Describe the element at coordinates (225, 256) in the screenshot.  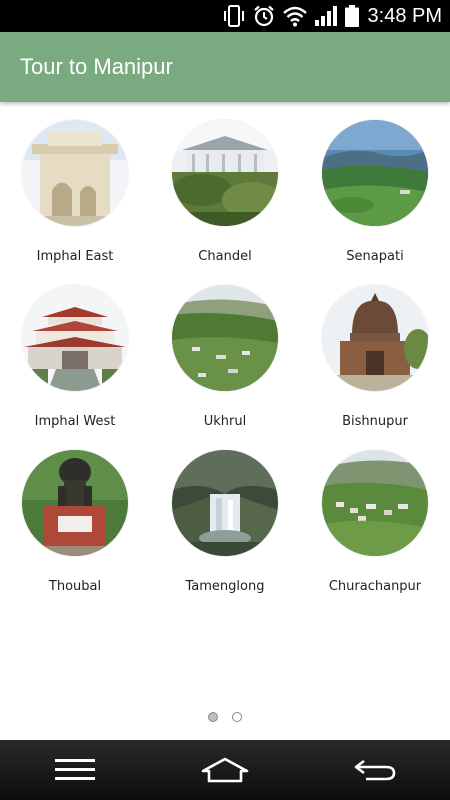
I see `district-label: Chandel` at that location.